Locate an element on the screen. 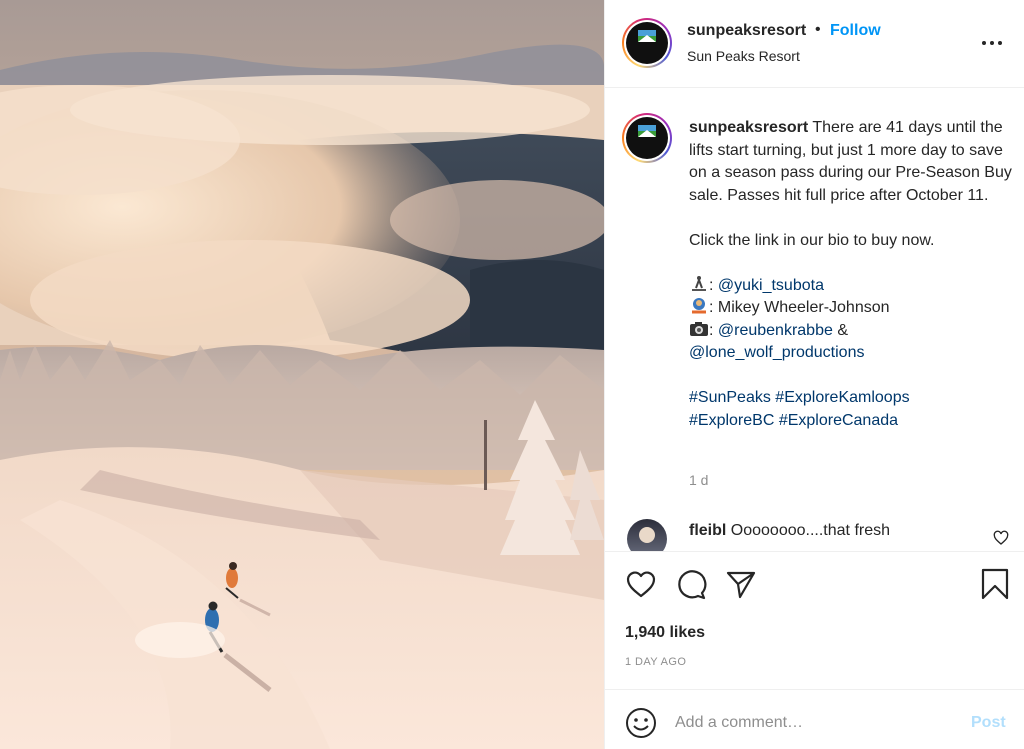 The width and height of the screenshot is (1024, 749). caption-cta: Click the link in our bio to buy now. is located at coordinates (812, 240).